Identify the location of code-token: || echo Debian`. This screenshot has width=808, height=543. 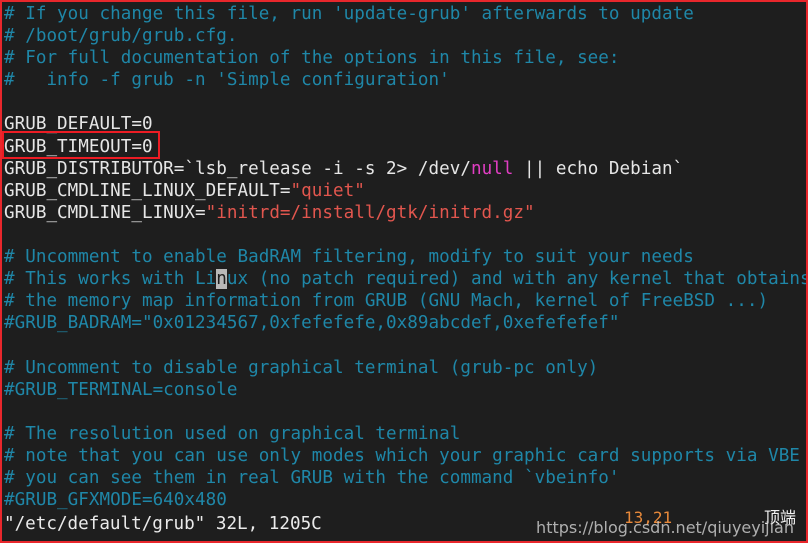
(598, 168).